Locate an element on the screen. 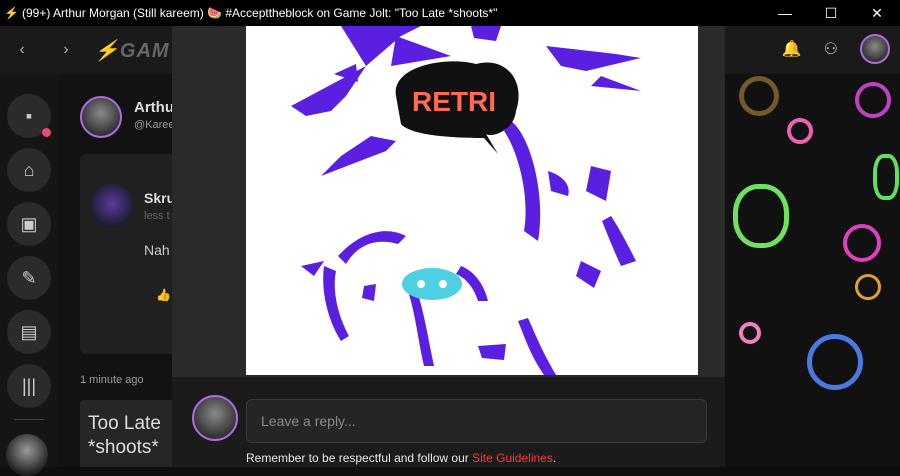 The height and width of the screenshot is (476, 900). gamejolt-logo: ⚡GAM is located at coordinates (132, 50).